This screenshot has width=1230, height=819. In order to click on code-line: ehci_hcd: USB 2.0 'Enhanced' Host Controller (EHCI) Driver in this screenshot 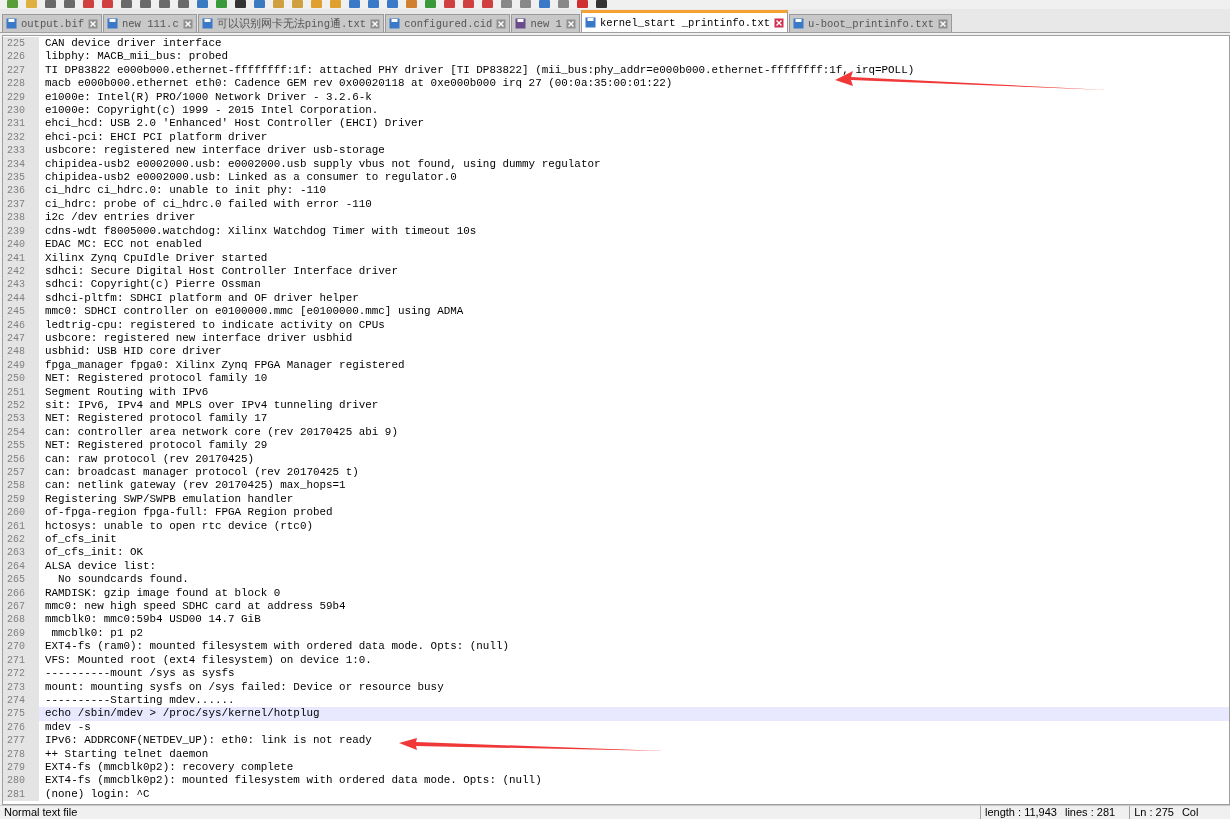, I will do `click(234, 124)`.